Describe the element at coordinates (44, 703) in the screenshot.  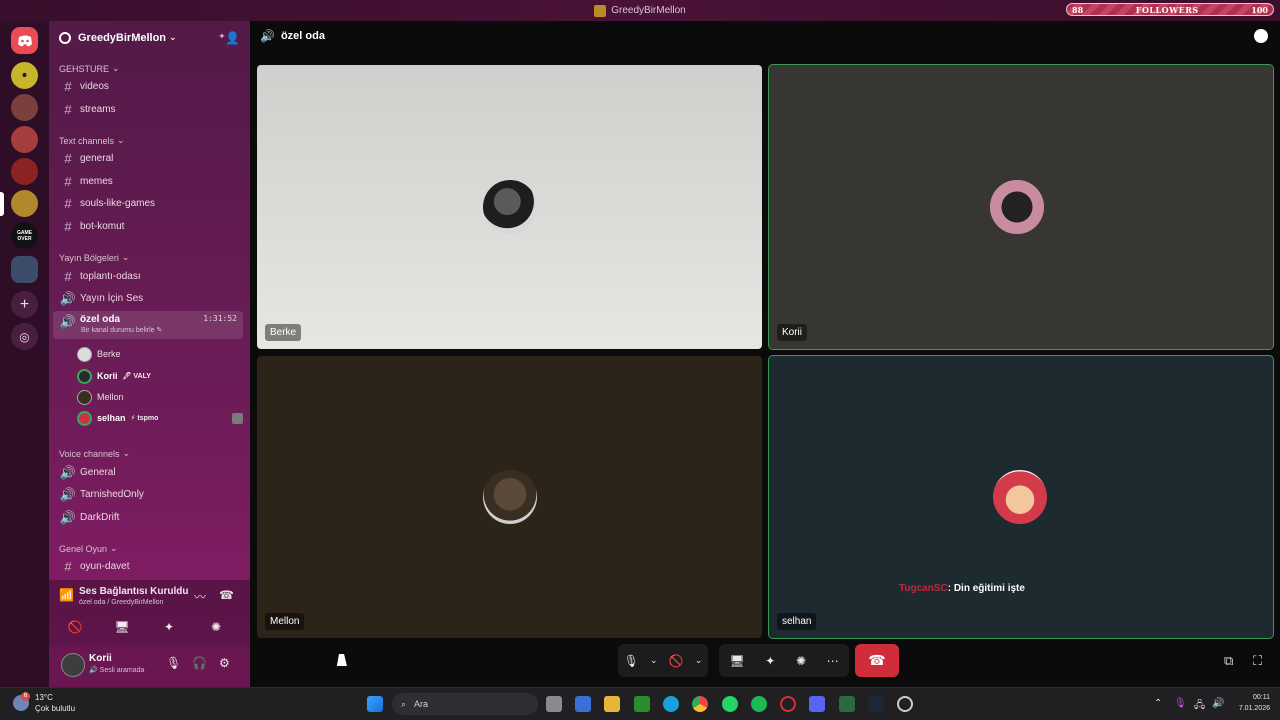
I see `weather-widget: 6 13°C Çok bulutlu` at that location.